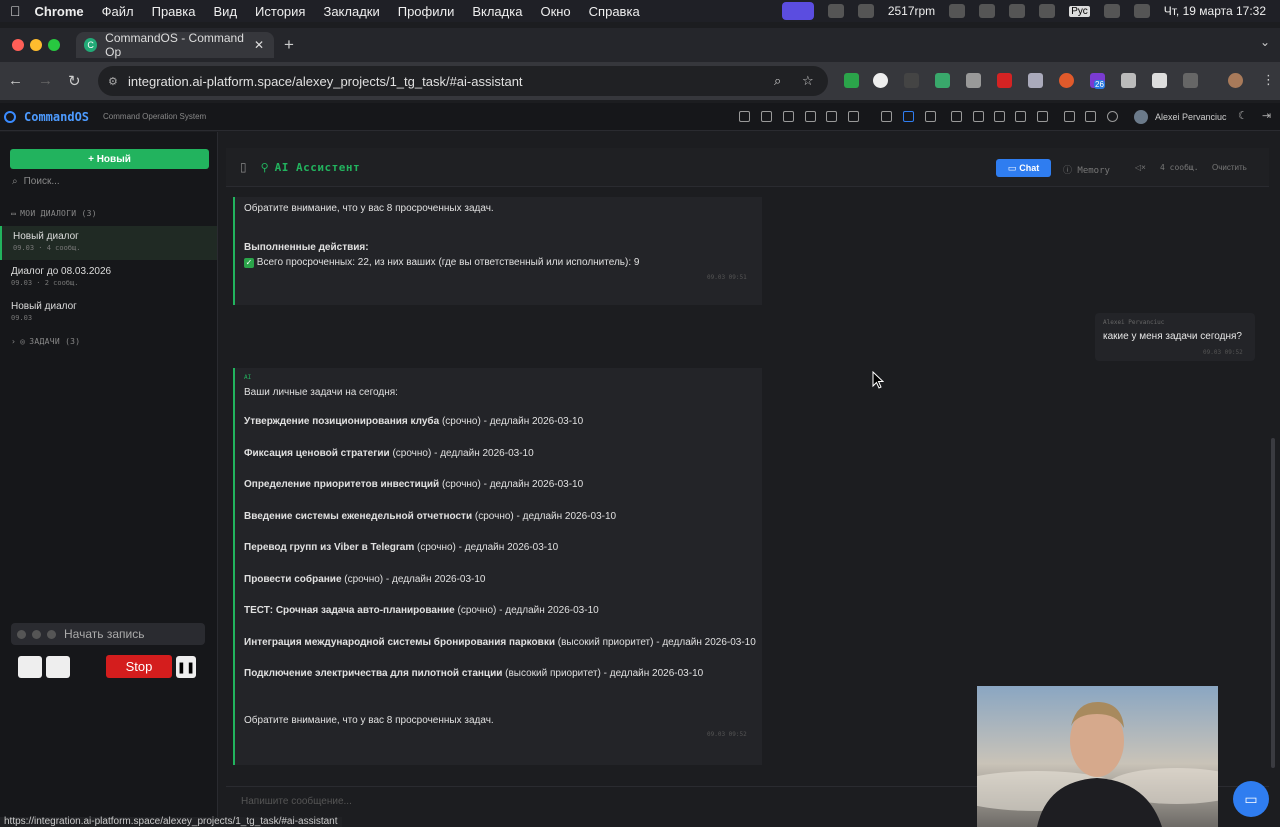 The width and height of the screenshot is (1280, 827). Describe the element at coordinates (1086, 169) in the screenshot. I see `tab-memory: ⓘ Memory` at that location.